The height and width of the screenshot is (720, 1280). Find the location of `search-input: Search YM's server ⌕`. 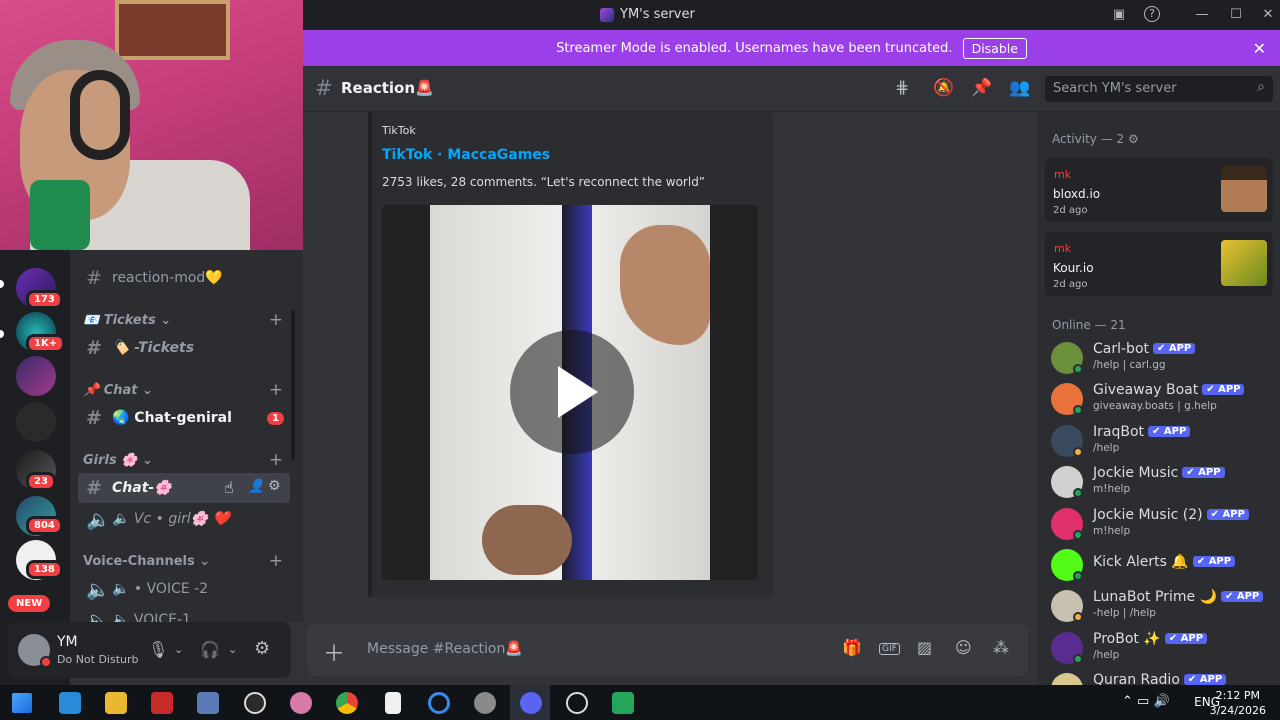

search-input: Search YM's server ⌕ is located at coordinates (1159, 89).